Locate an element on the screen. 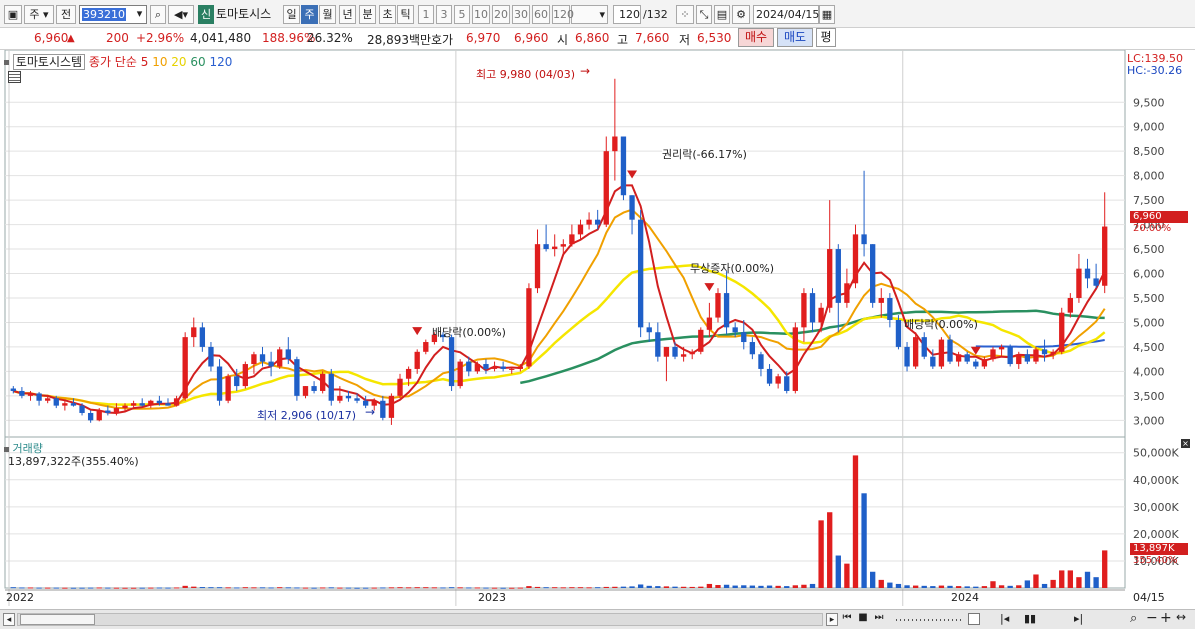 Image resolution: width=1195 pixels, height=629 pixels. volume-close-icon: × is located at coordinates (1185, 443).